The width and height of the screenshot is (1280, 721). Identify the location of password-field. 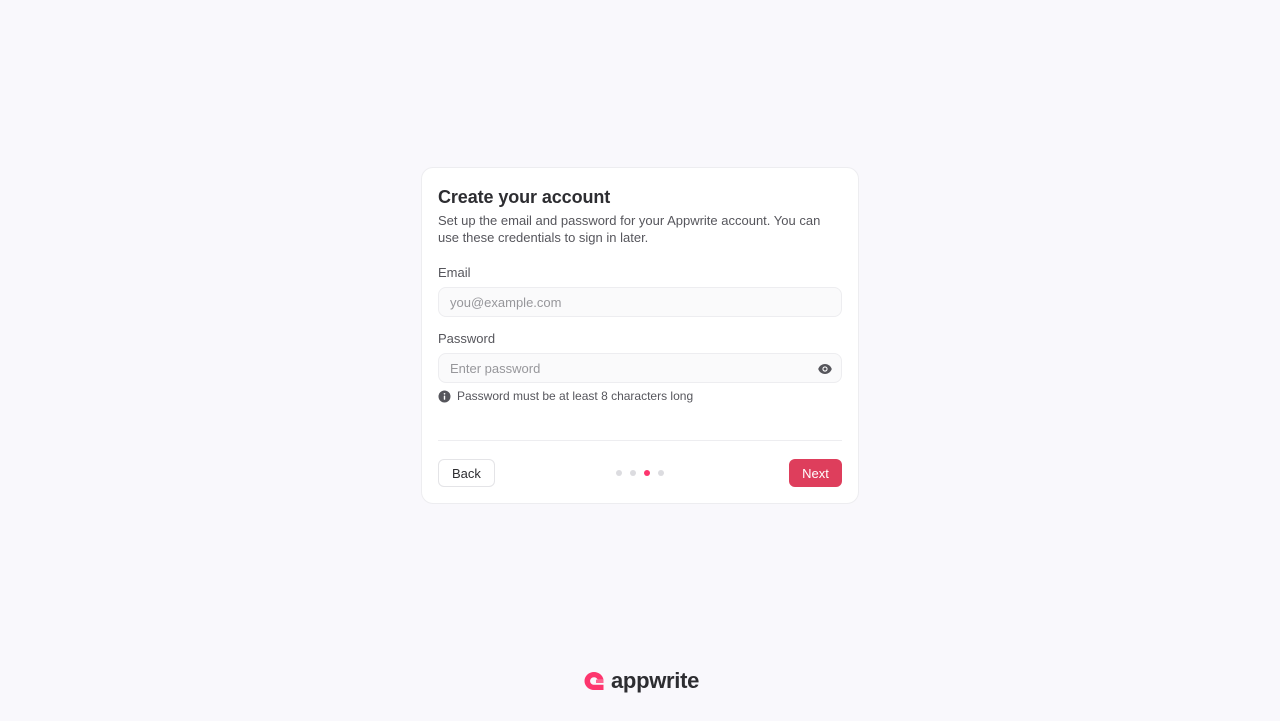
(640, 368).